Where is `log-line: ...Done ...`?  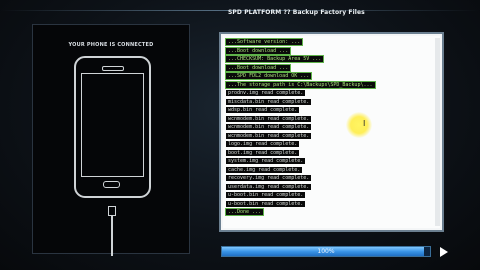 log-line: ...Done ... is located at coordinates (299, 212).